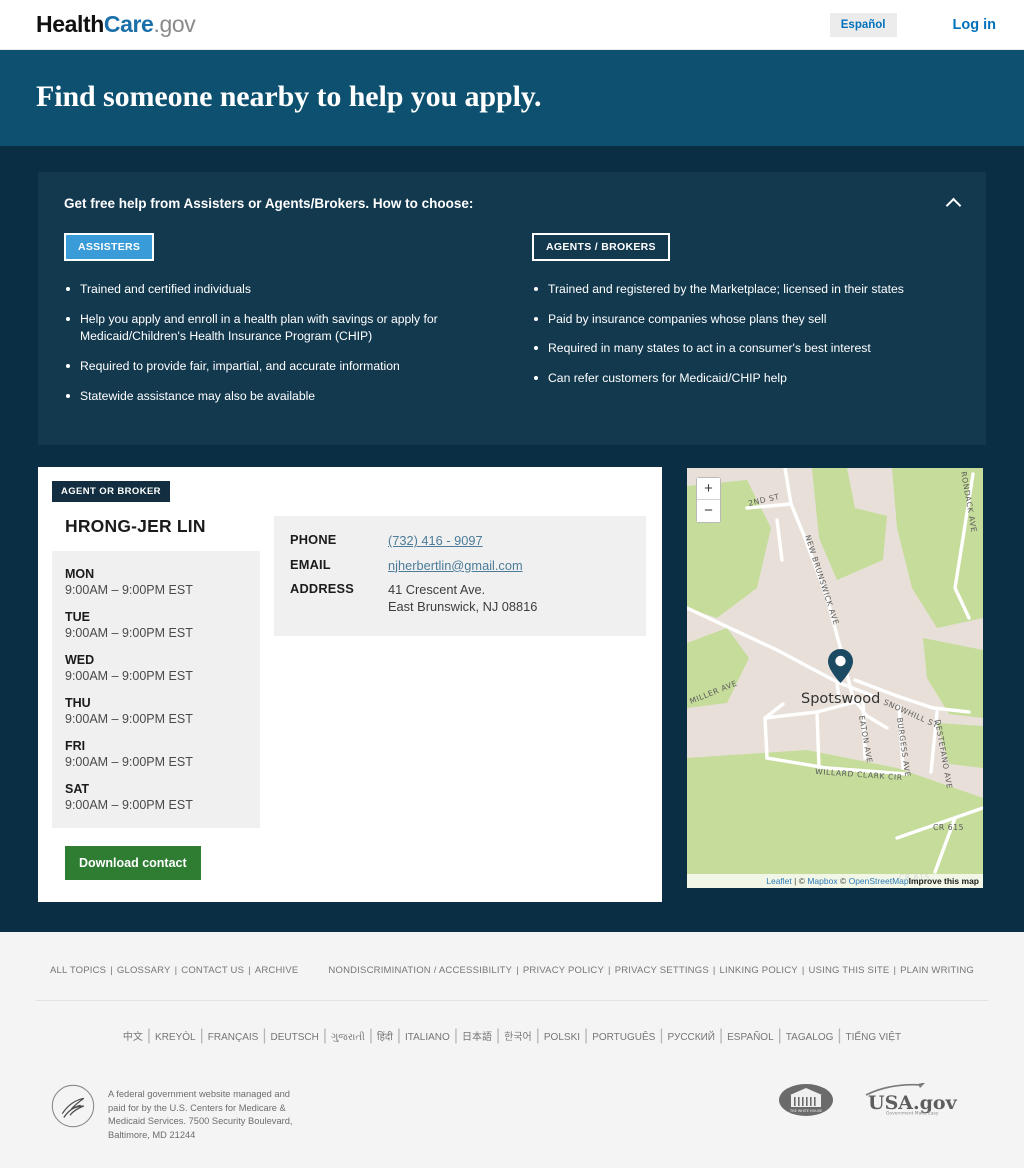 The image size is (1024, 1168). Describe the element at coordinates (912, 1100) in the screenshot. I see `usagov-logo: USA.gov Government Made Easy` at that location.